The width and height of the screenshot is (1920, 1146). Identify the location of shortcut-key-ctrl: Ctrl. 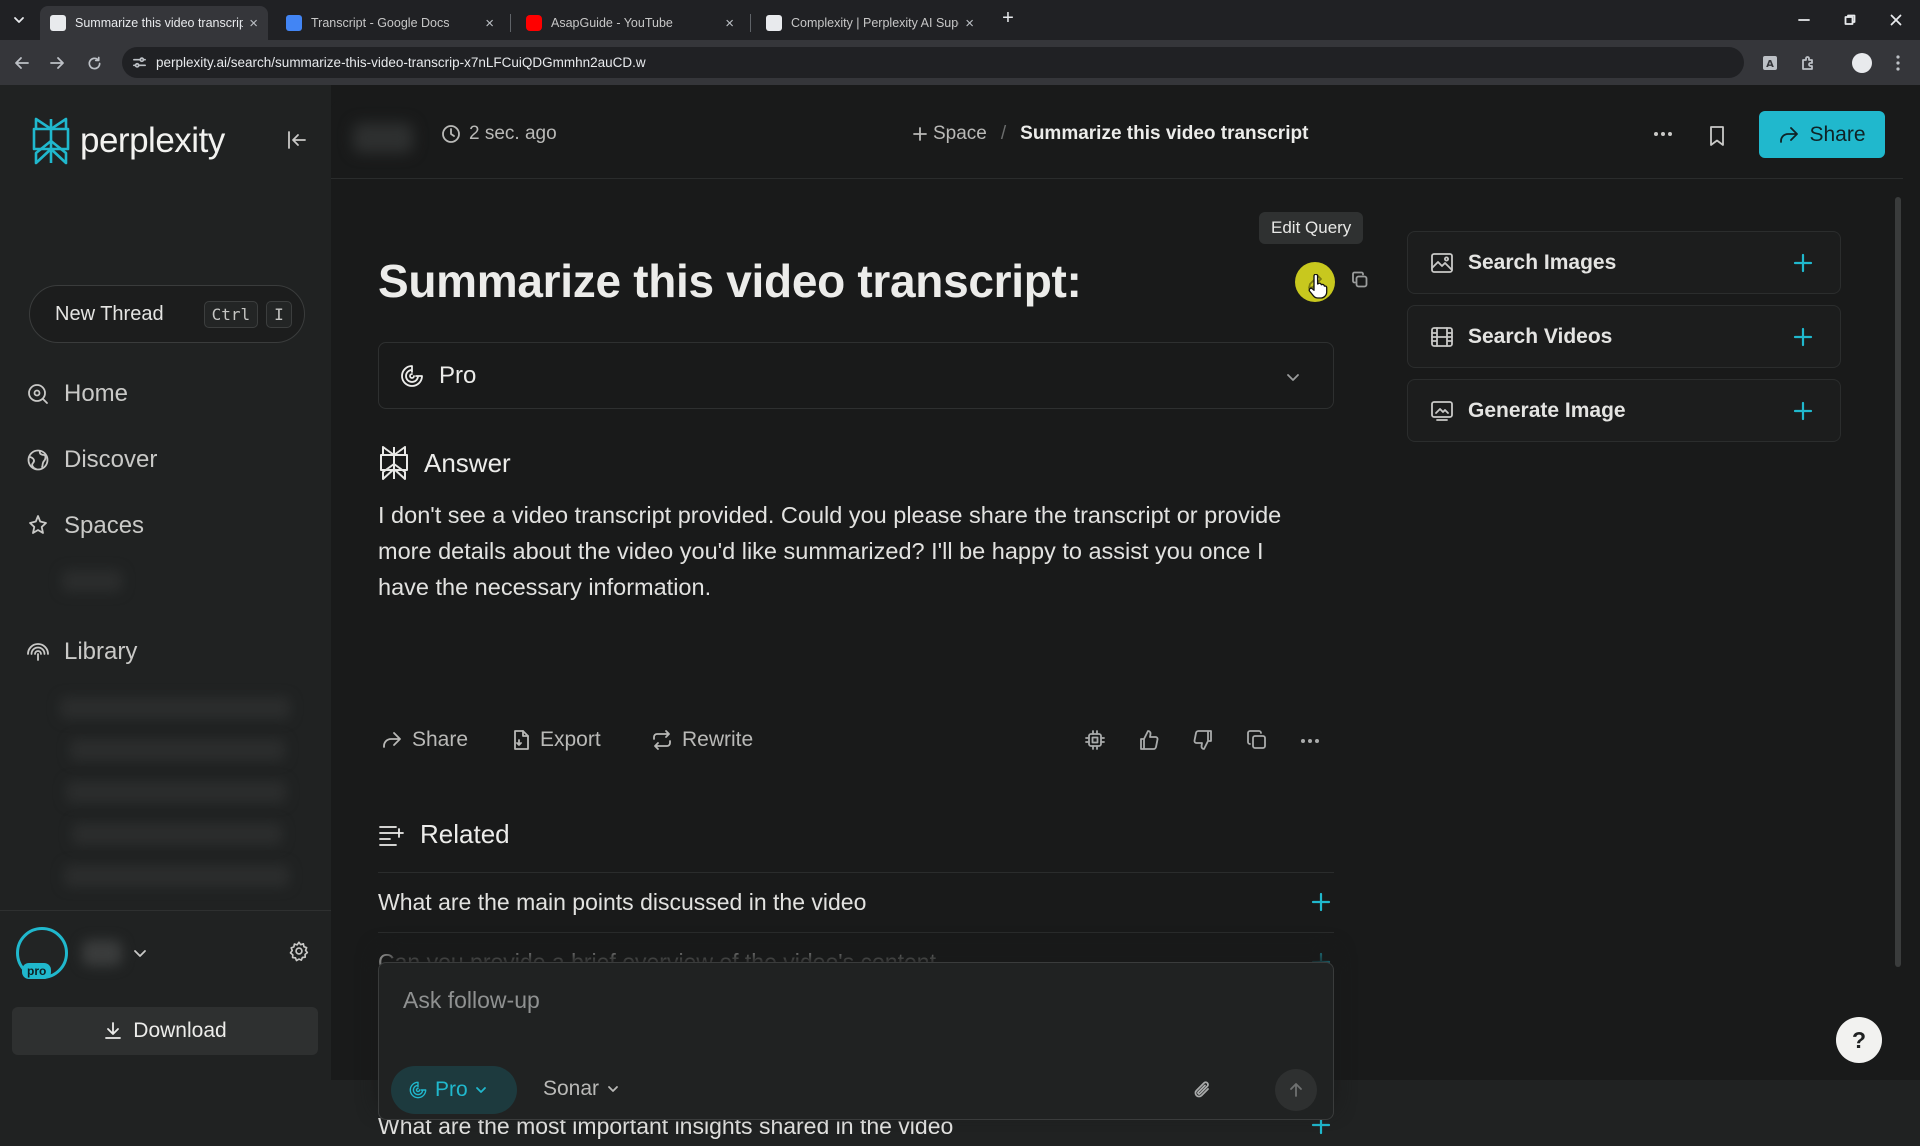
(231, 314).